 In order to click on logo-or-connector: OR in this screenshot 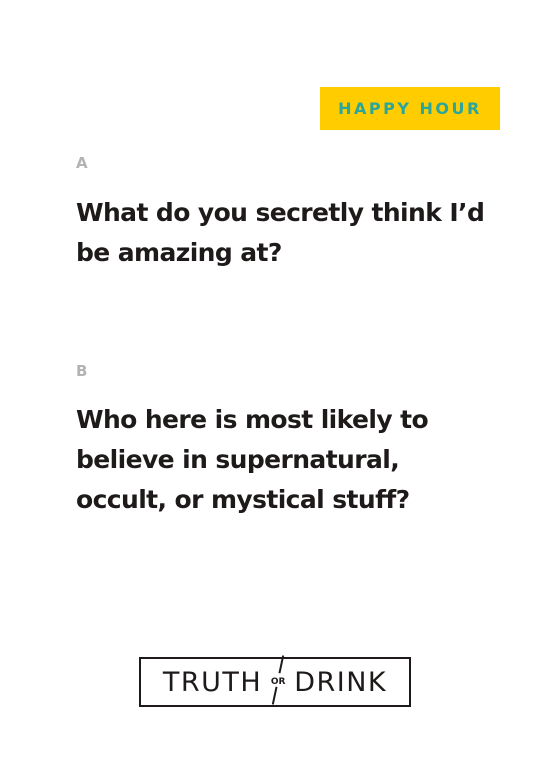, I will do `click(278, 680)`.